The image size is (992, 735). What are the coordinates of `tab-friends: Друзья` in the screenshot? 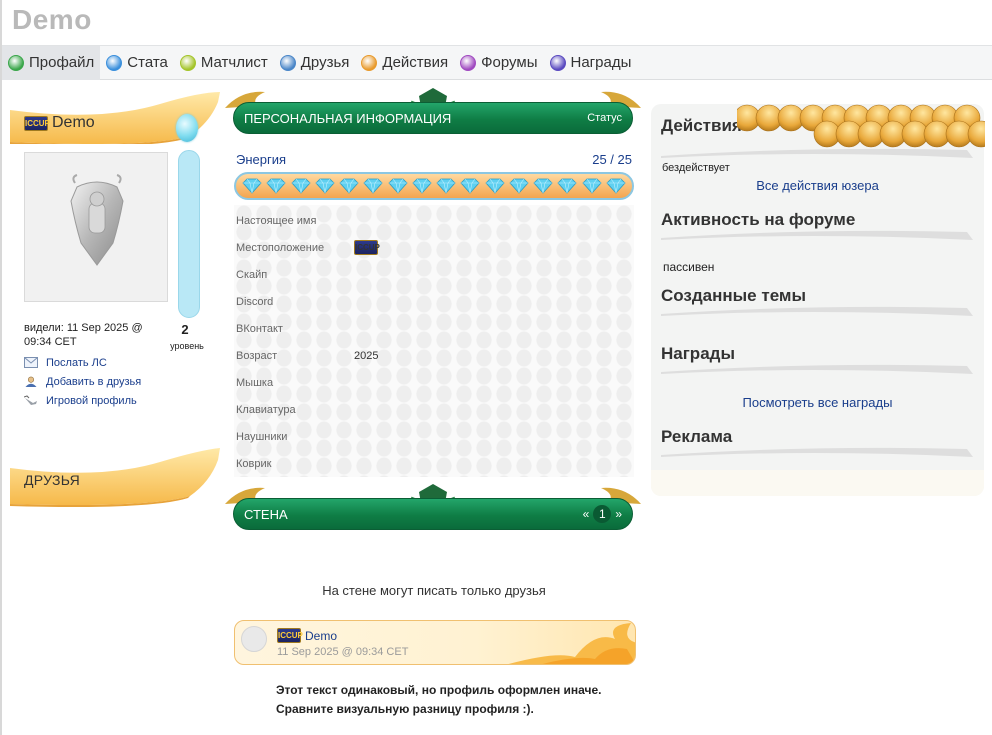 It's located at (315, 63).